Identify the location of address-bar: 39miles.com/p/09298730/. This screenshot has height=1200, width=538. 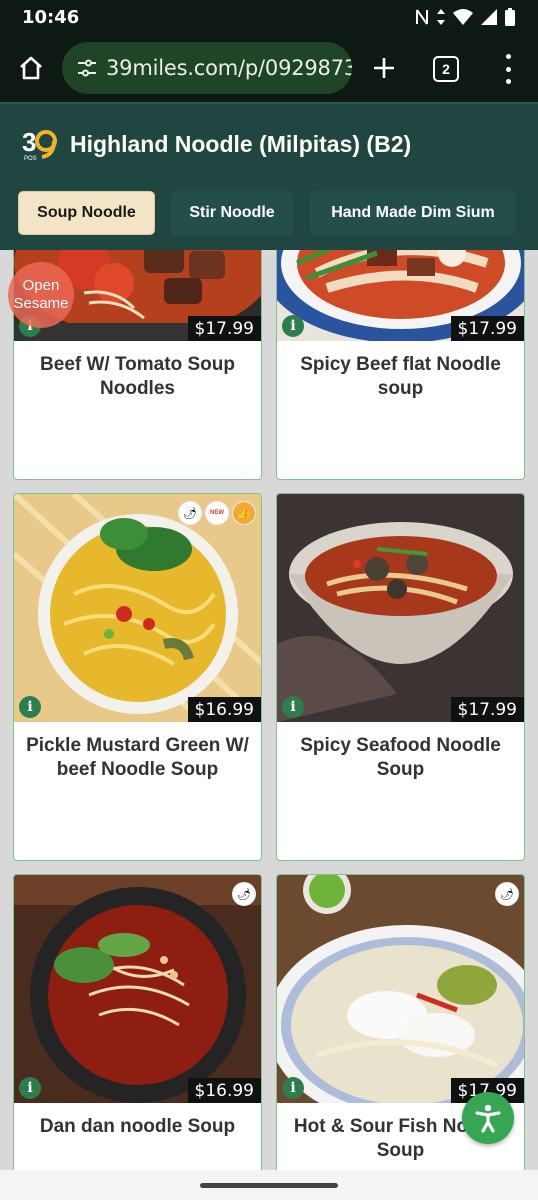
(207, 68).